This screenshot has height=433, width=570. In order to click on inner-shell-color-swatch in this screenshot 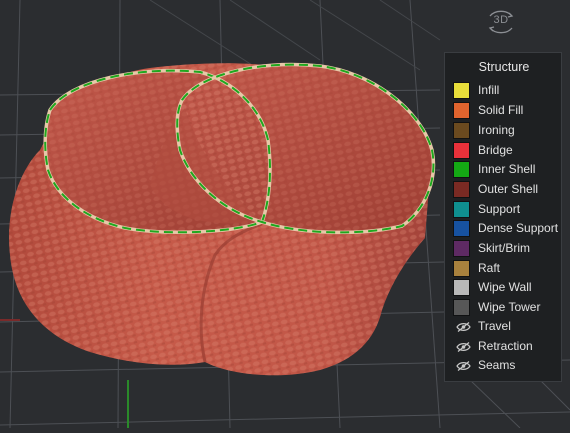, I will do `click(461, 169)`.